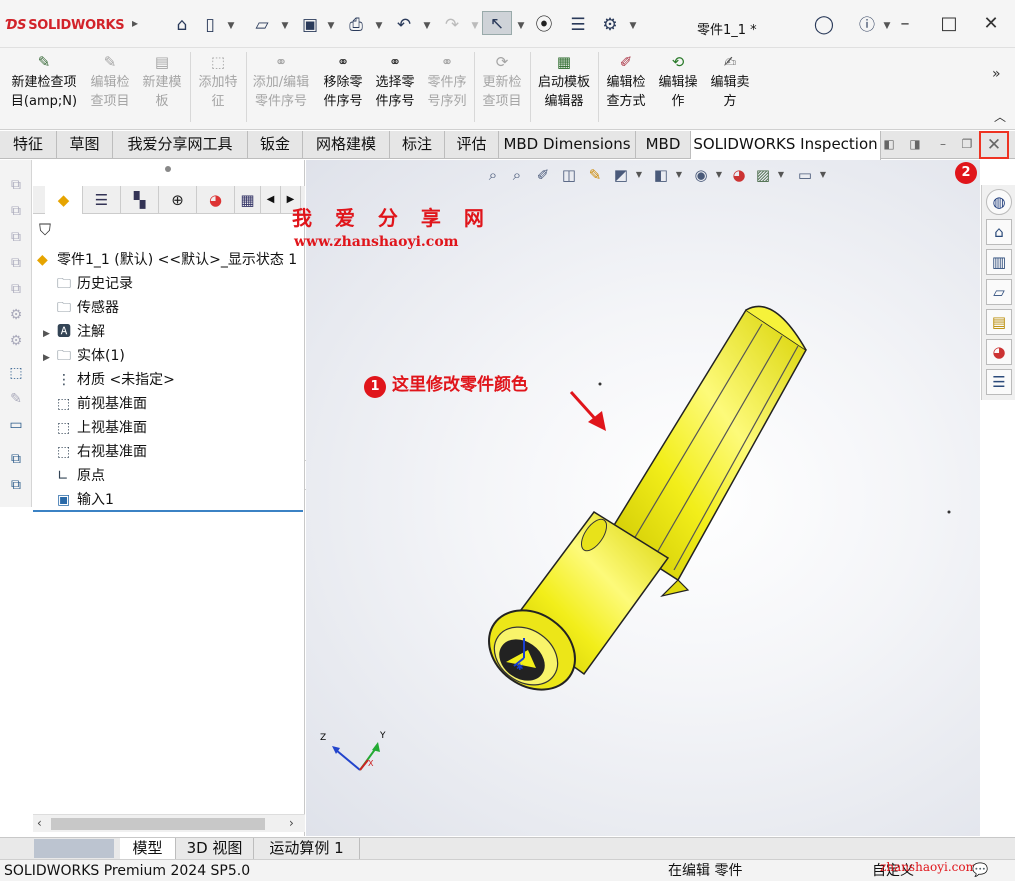 The height and width of the screenshot is (881, 1015). Describe the element at coordinates (889, 144) in the screenshot. I see `tab-scroll-left-icon: ◧` at that location.